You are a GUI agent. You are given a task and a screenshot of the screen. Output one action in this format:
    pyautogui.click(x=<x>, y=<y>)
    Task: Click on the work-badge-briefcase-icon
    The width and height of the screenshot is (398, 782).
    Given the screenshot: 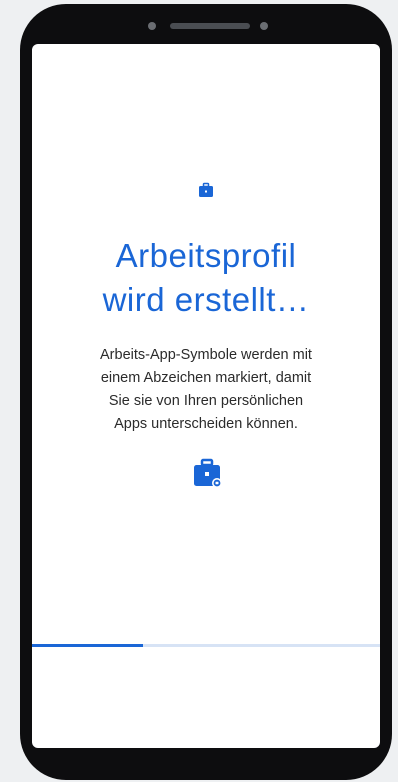 What is the action you would take?
    pyautogui.click(x=208, y=473)
    